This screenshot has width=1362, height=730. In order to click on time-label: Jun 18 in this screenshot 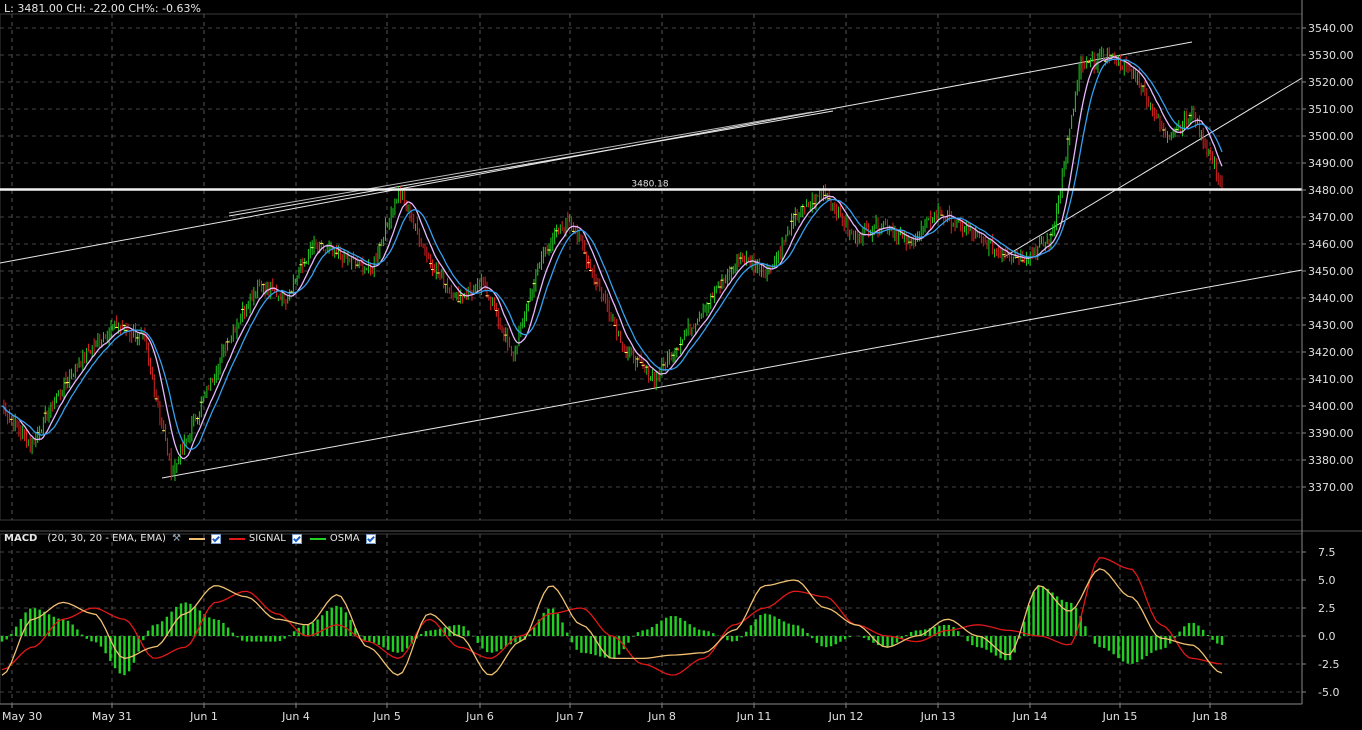, I will do `click(1210, 716)`.